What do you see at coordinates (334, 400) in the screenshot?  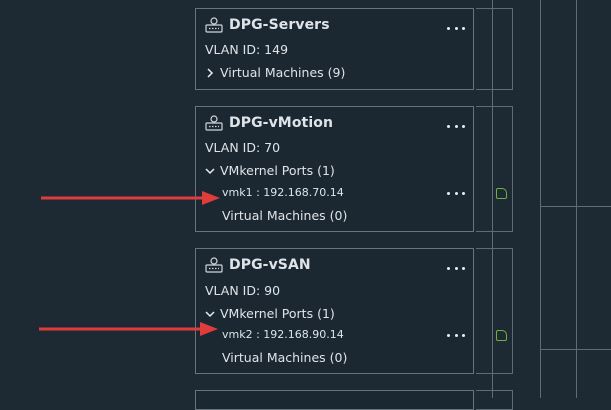 I see `port-group-card-partial` at bounding box center [334, 400].